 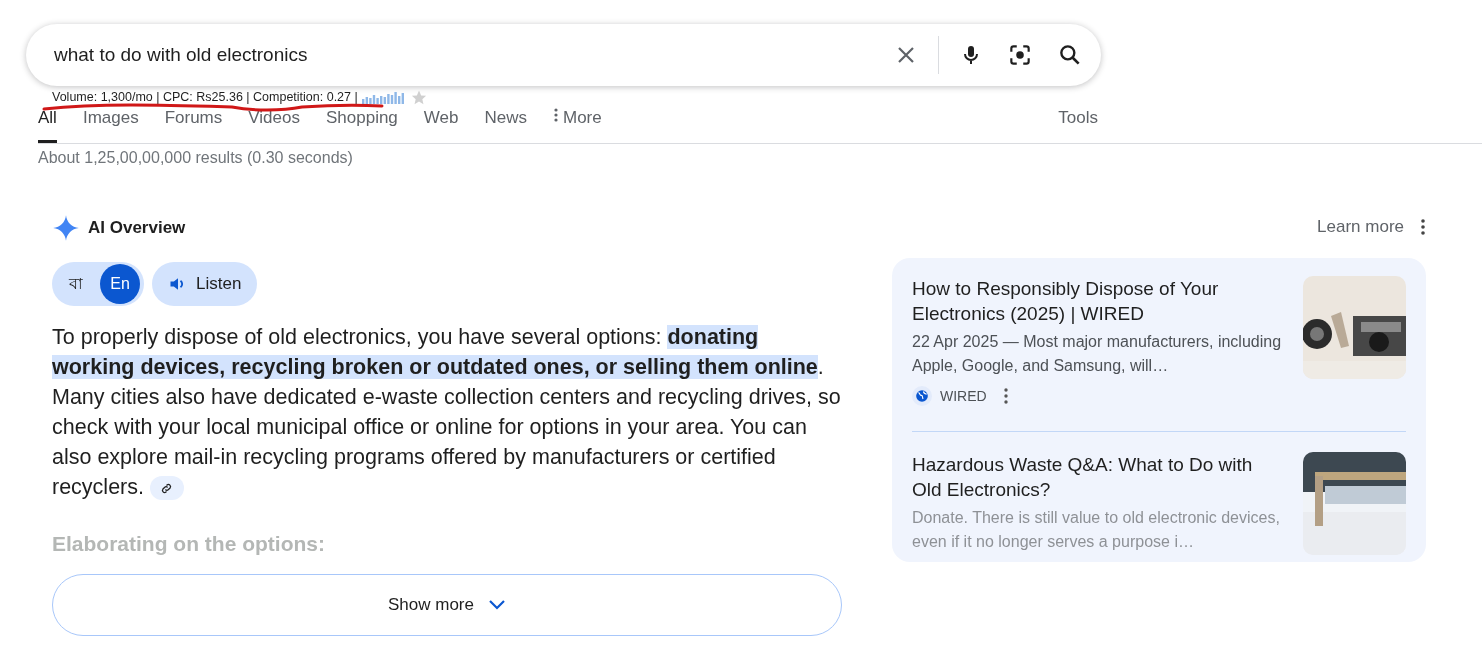 What do you see at coordinates (1078, 124) in the screenshot?
I see `tools-button: Tools` at bounding box center [1078, 124].